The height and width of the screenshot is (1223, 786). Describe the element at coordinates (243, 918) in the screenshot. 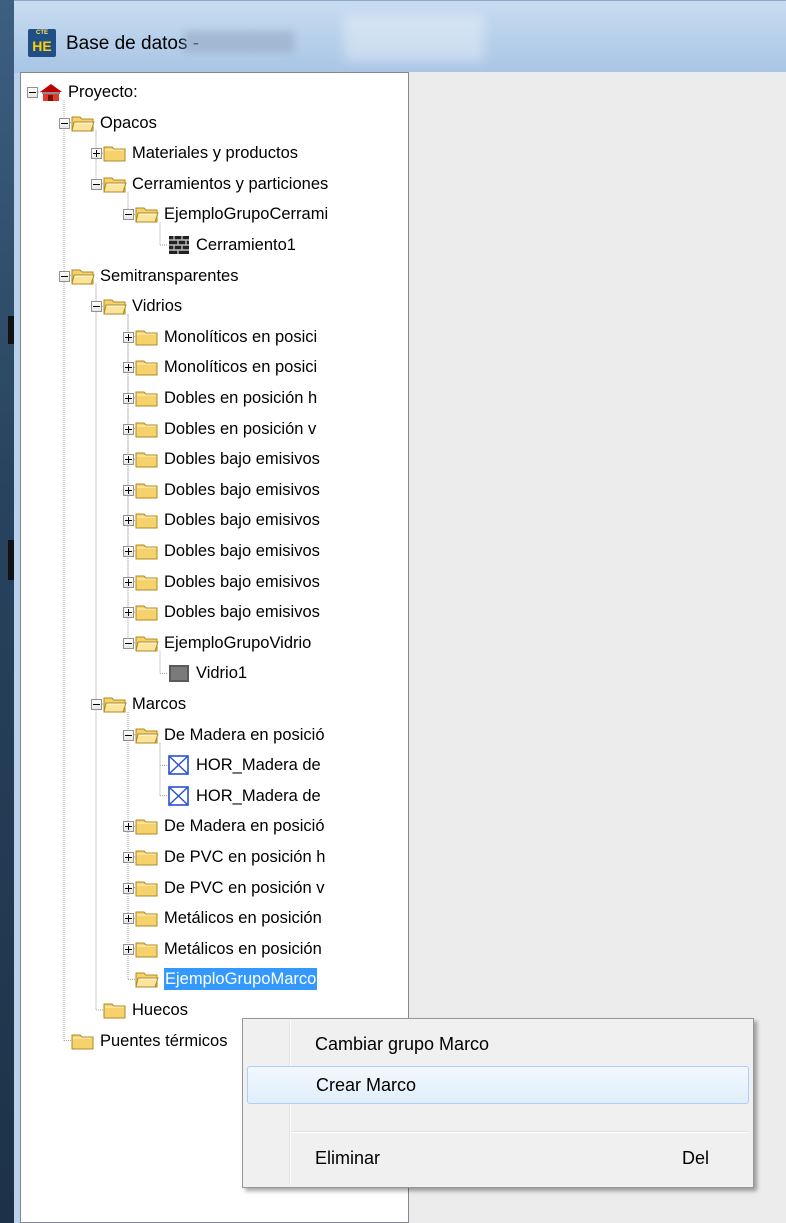

I see `tree-node-label: Metálicos en posición` at that location.